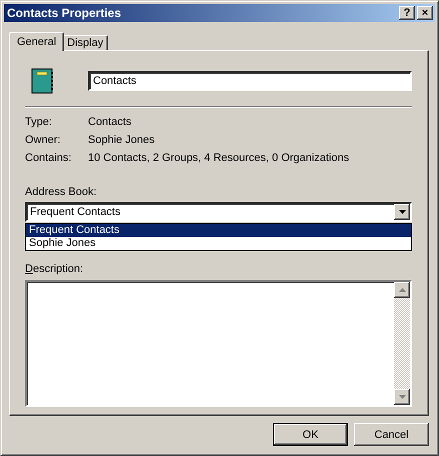 The image size is (439, 456). What do you see at coordinates (218, 230) in the screenshot?
I see `dropdown-option: Frequent Contacts` at bounding box center [218, 230].